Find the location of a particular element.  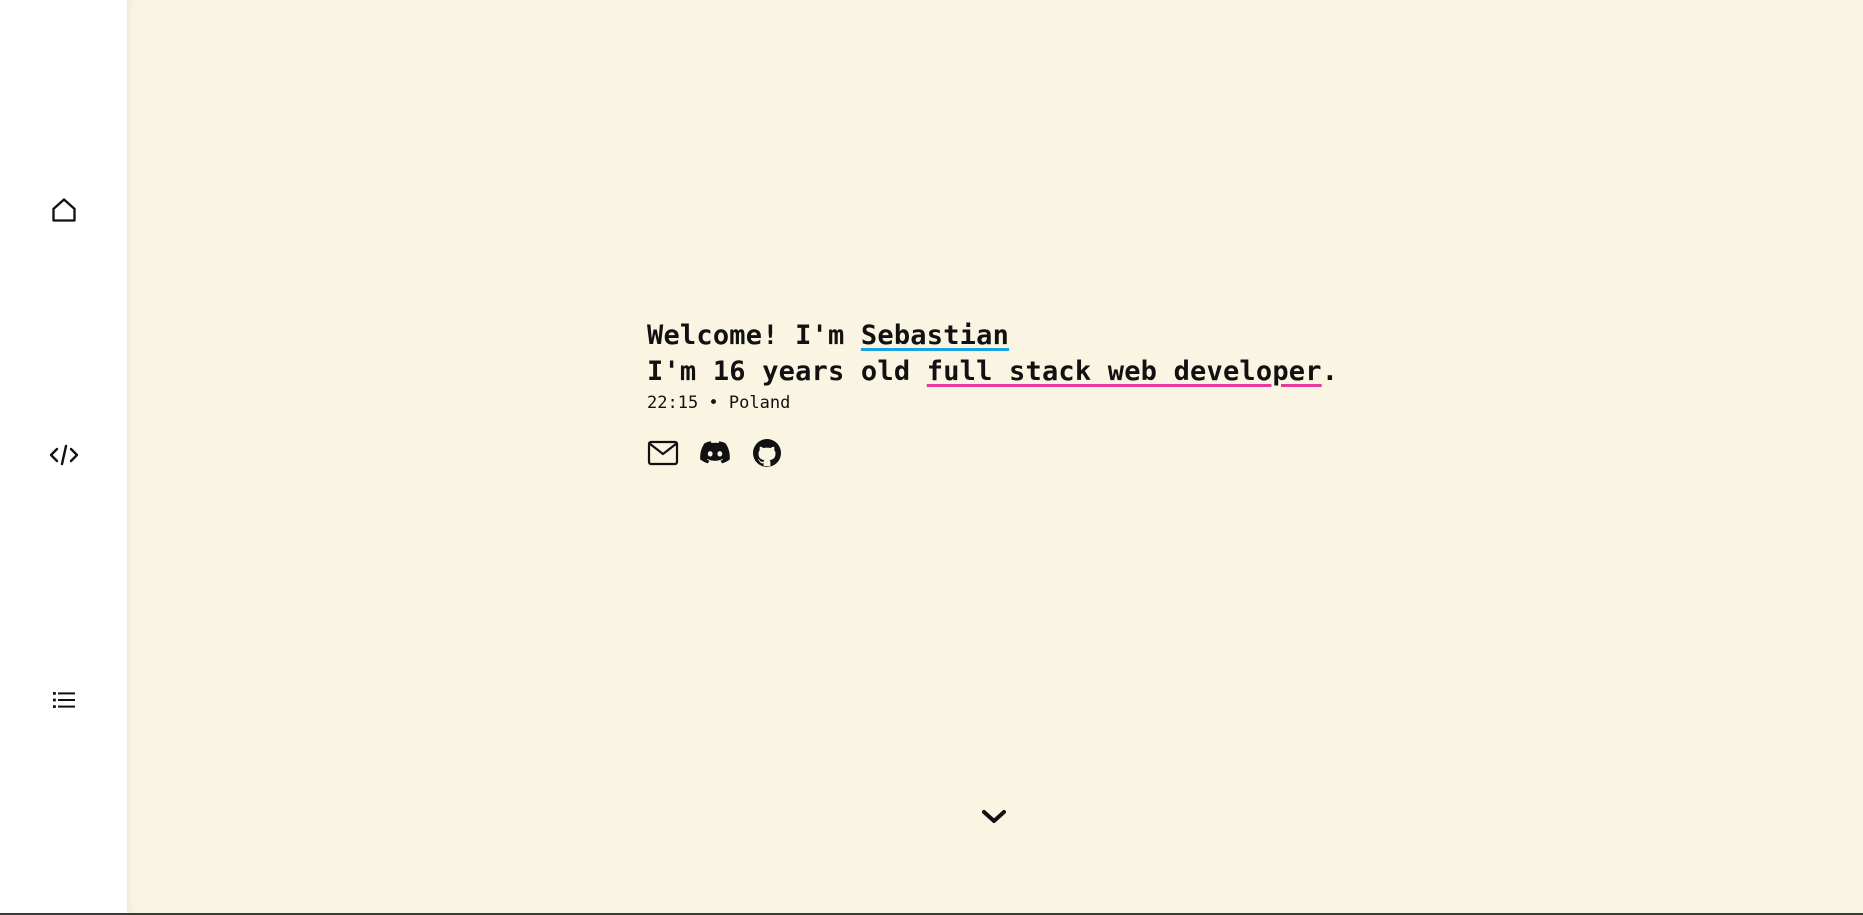

chevron-down-icon is located at coordinates (994, 816).